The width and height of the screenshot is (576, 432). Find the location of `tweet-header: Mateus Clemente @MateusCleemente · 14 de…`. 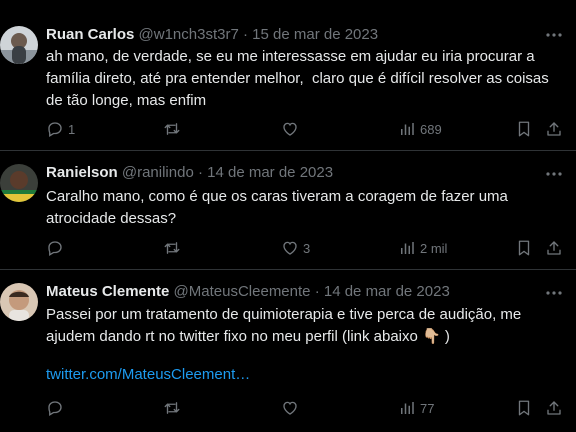

tweet-header: Mateus Clemente @MateusCleemente · 14 de… is located at coordinates (248, 292).